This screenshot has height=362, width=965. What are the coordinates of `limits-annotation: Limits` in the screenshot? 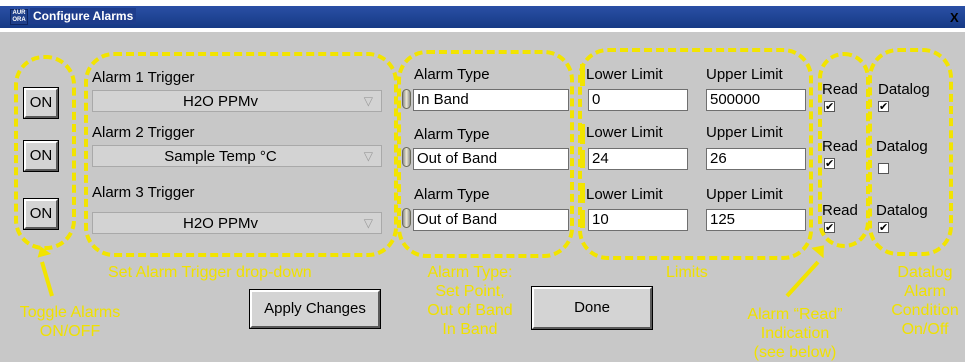 It's located at (687, 272).